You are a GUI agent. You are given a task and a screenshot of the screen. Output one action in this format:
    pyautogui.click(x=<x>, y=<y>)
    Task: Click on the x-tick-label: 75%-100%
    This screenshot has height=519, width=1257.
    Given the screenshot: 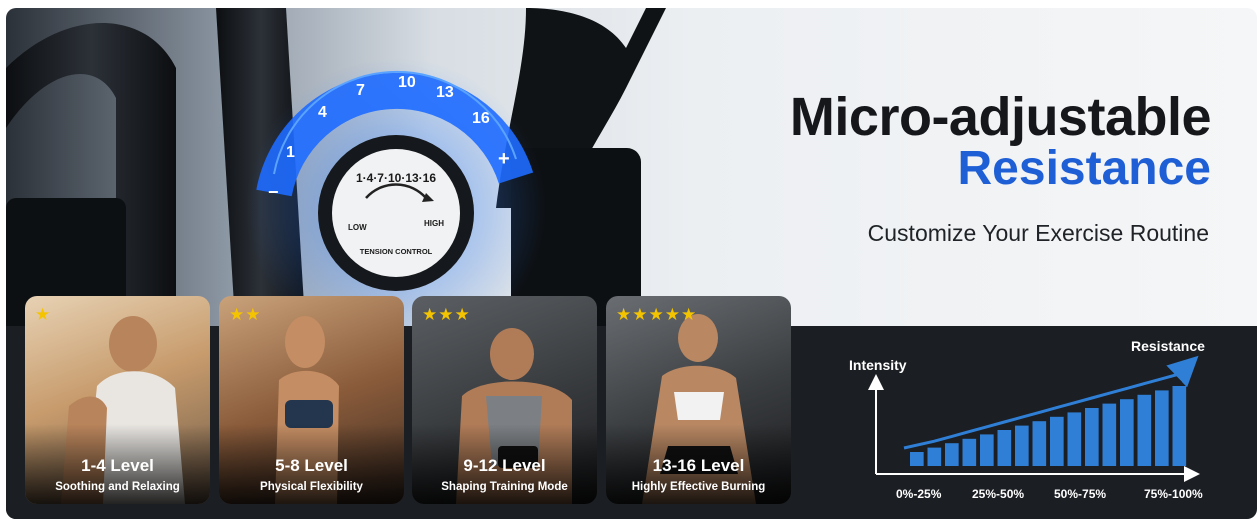 What is the action you would take?
    pyautogui.click(x=1173, y=494)
    